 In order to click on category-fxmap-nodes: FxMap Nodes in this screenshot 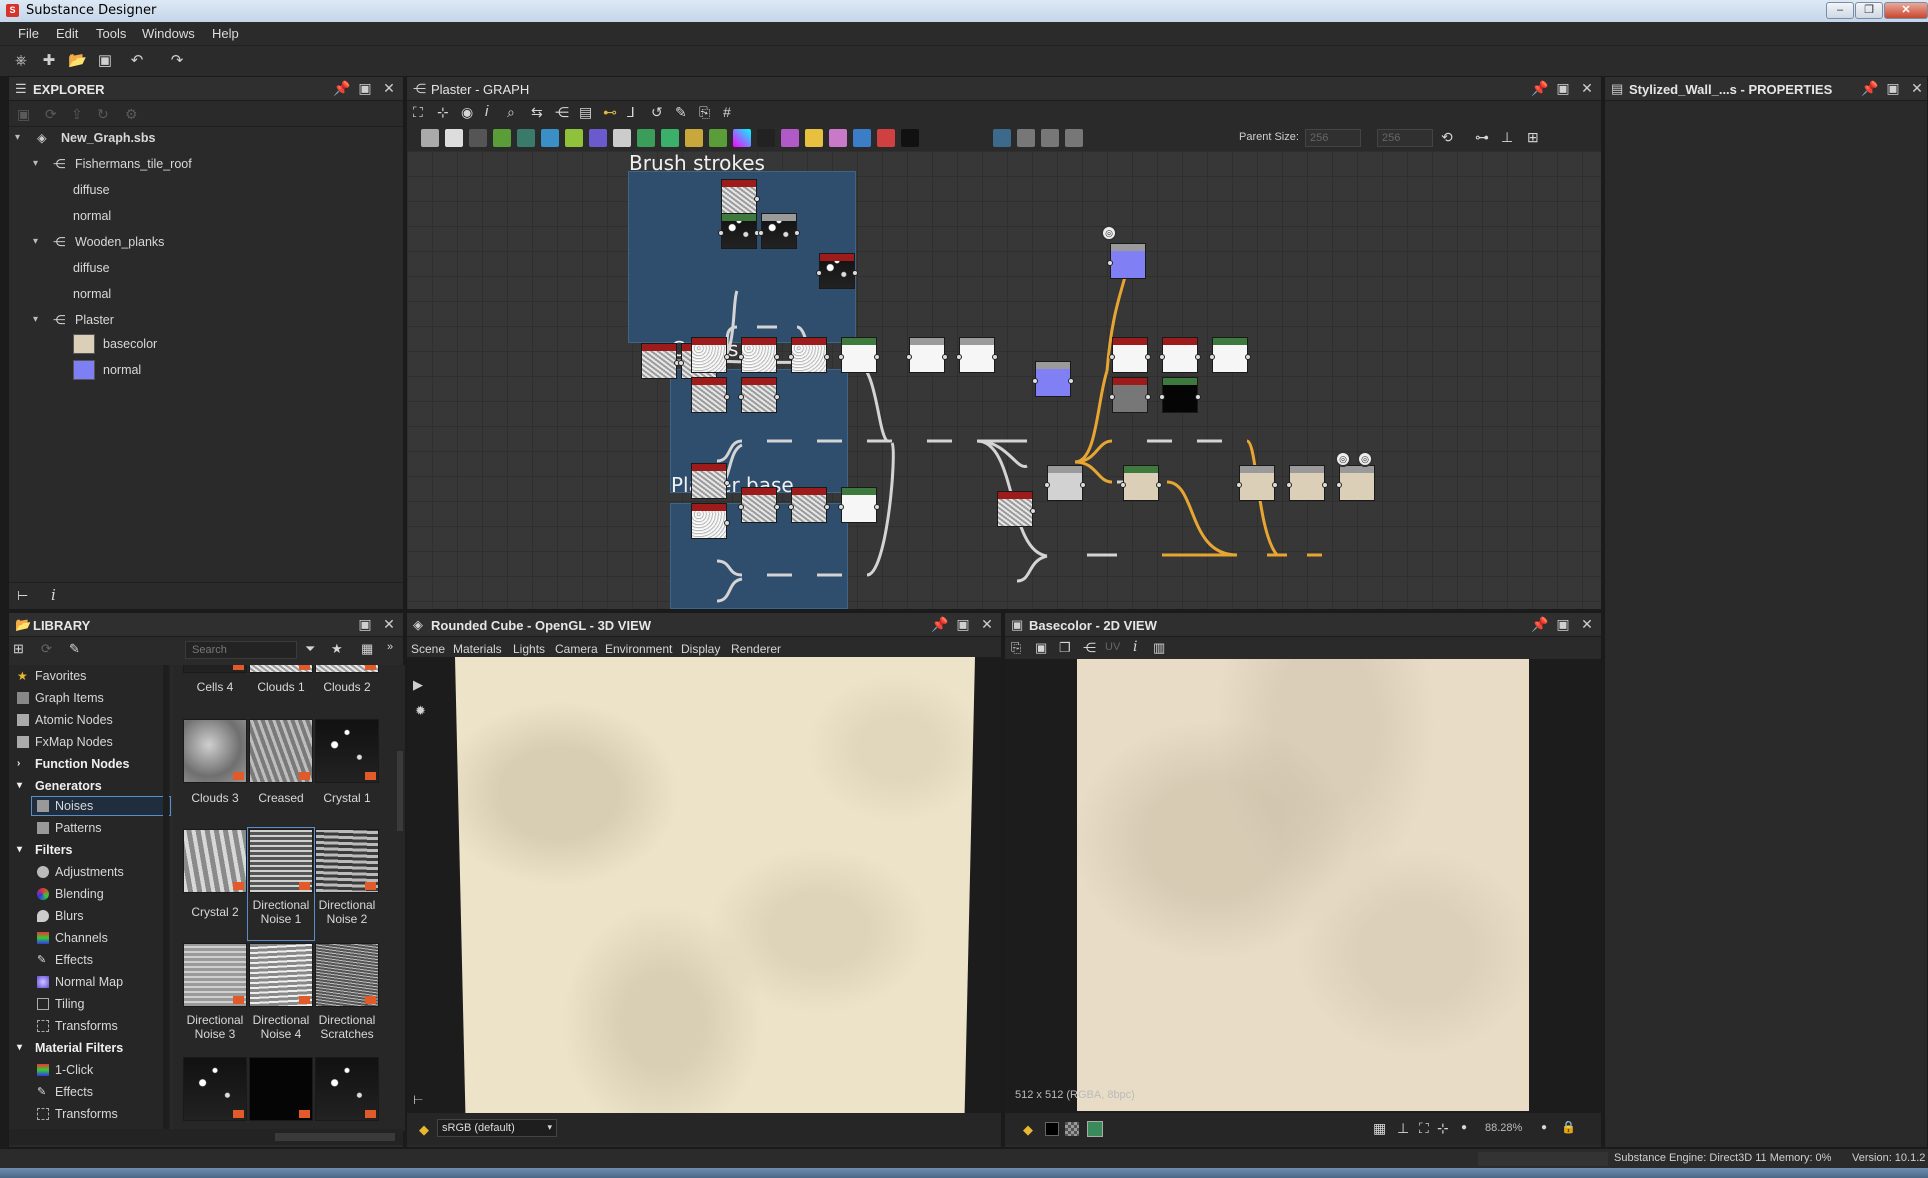, I will do `click(65, 742)`.